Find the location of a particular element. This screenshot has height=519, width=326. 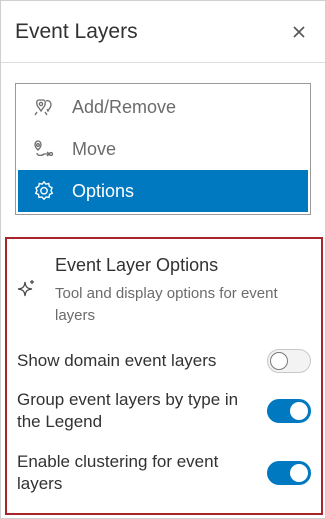

move-icon is located at coordinates (44, 149).